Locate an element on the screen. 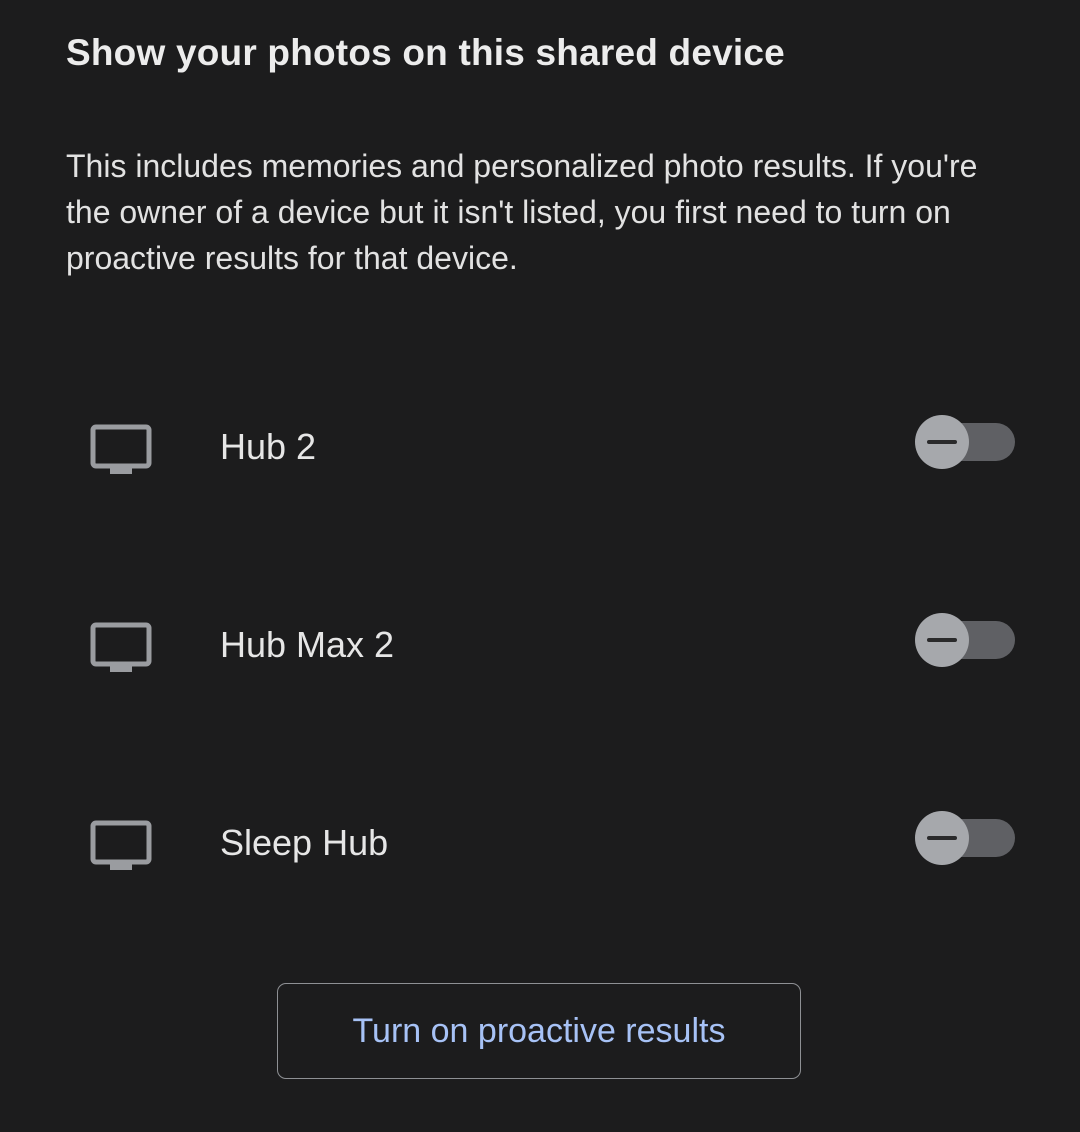 The image size is (1080, 1132). sleep-hub-toggle is located at coordinates (965, 838).